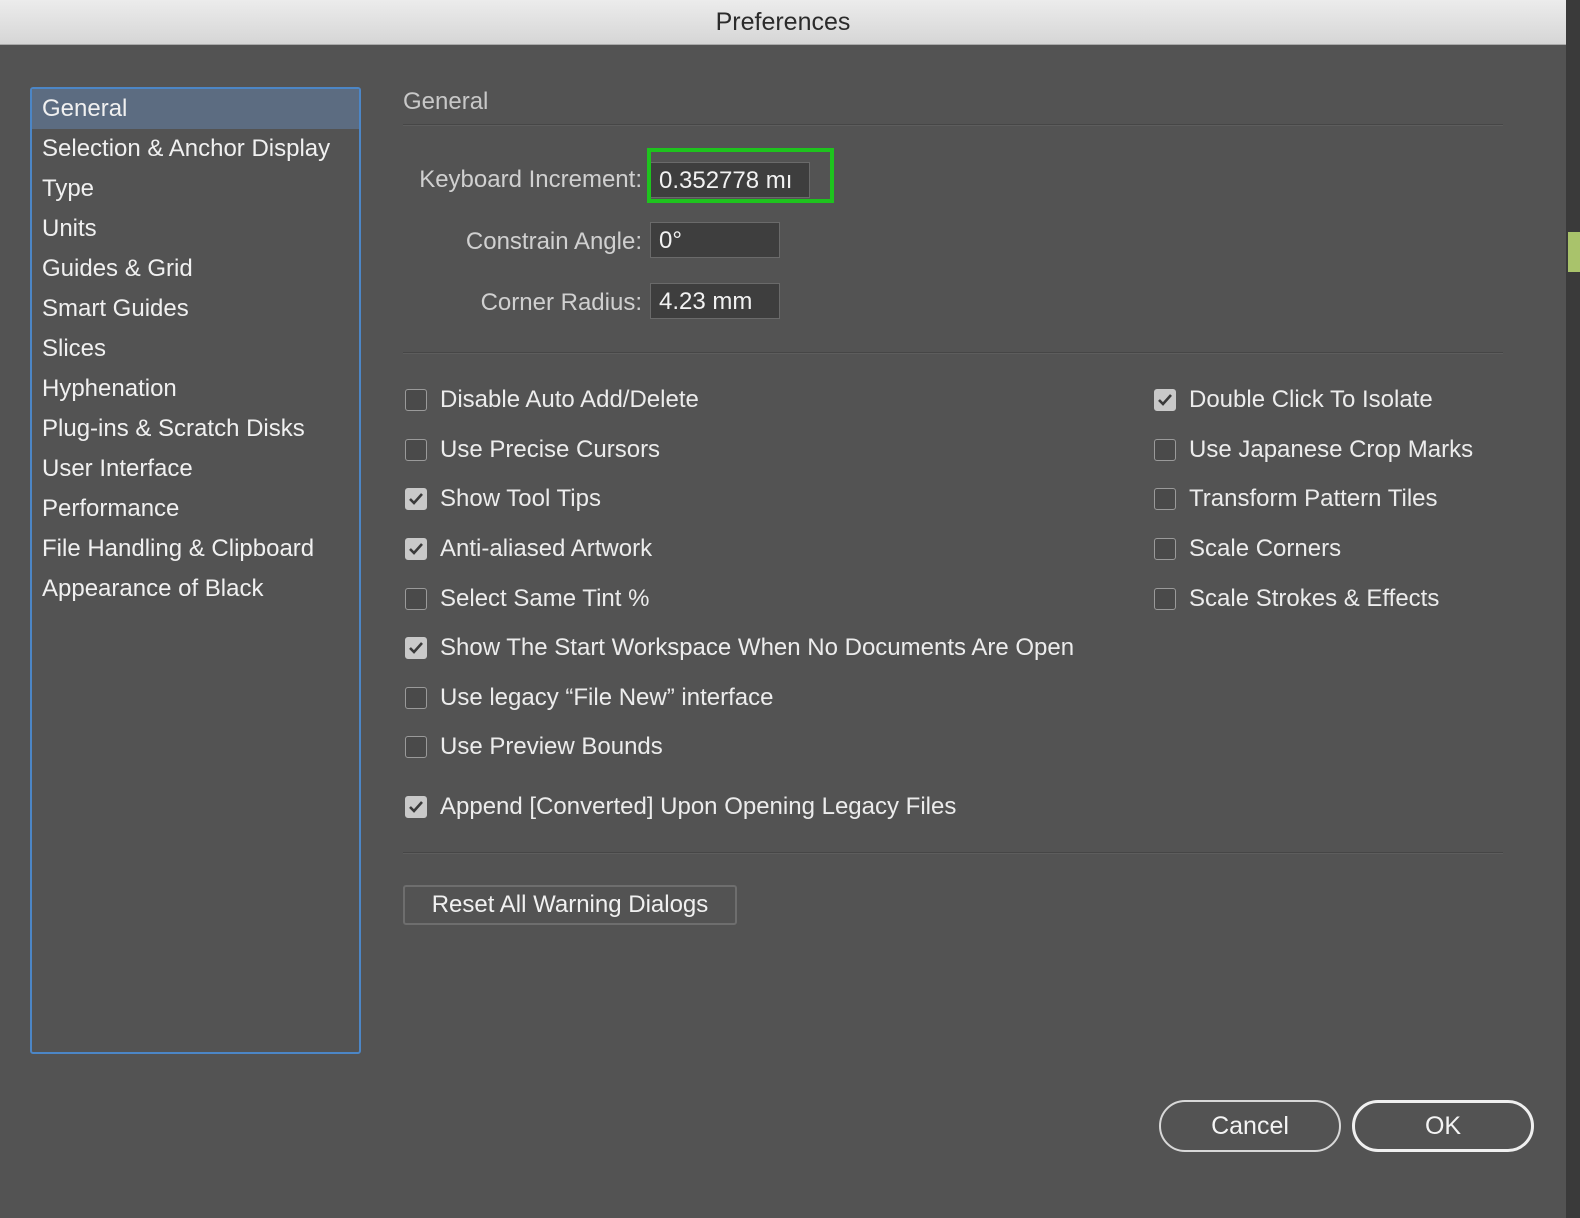 This screenshot has height=1218, width=1580. I want to click on checkbox-label: Anti-aliased Artwork, so click(546, 548).